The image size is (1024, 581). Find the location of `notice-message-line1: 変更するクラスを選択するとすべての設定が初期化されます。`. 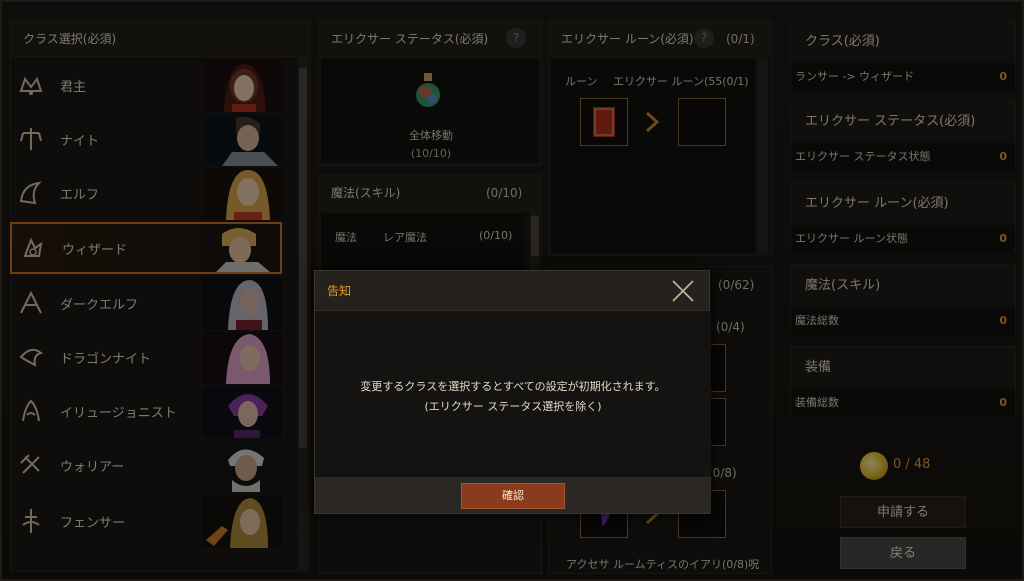

notice-message-line1: 変更するクラスを選択するとすべての設定が初期化されます。 is located at coordinates (513, 386).